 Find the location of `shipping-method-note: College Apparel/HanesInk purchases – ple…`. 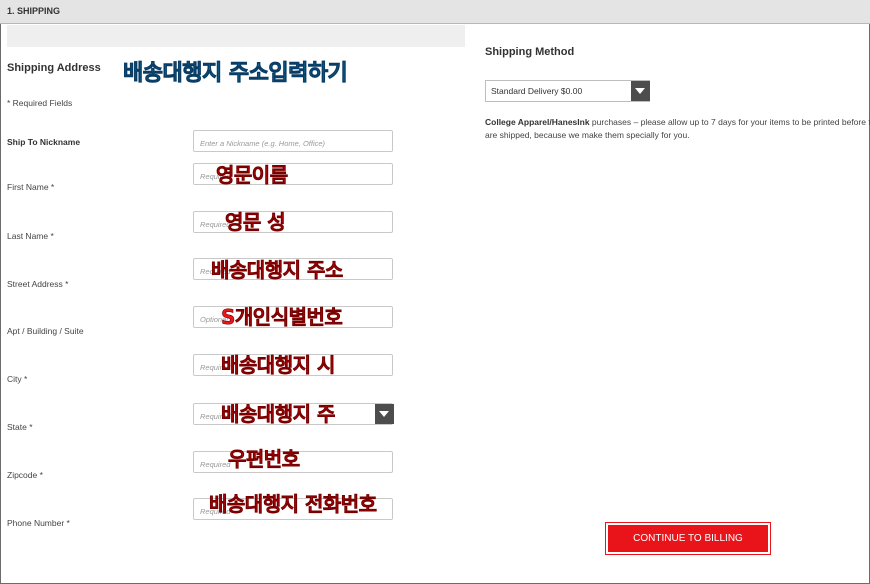

shipping-method-note: College Apparel/HanesInk purchases – ple… is located at coordinates (677, 129).